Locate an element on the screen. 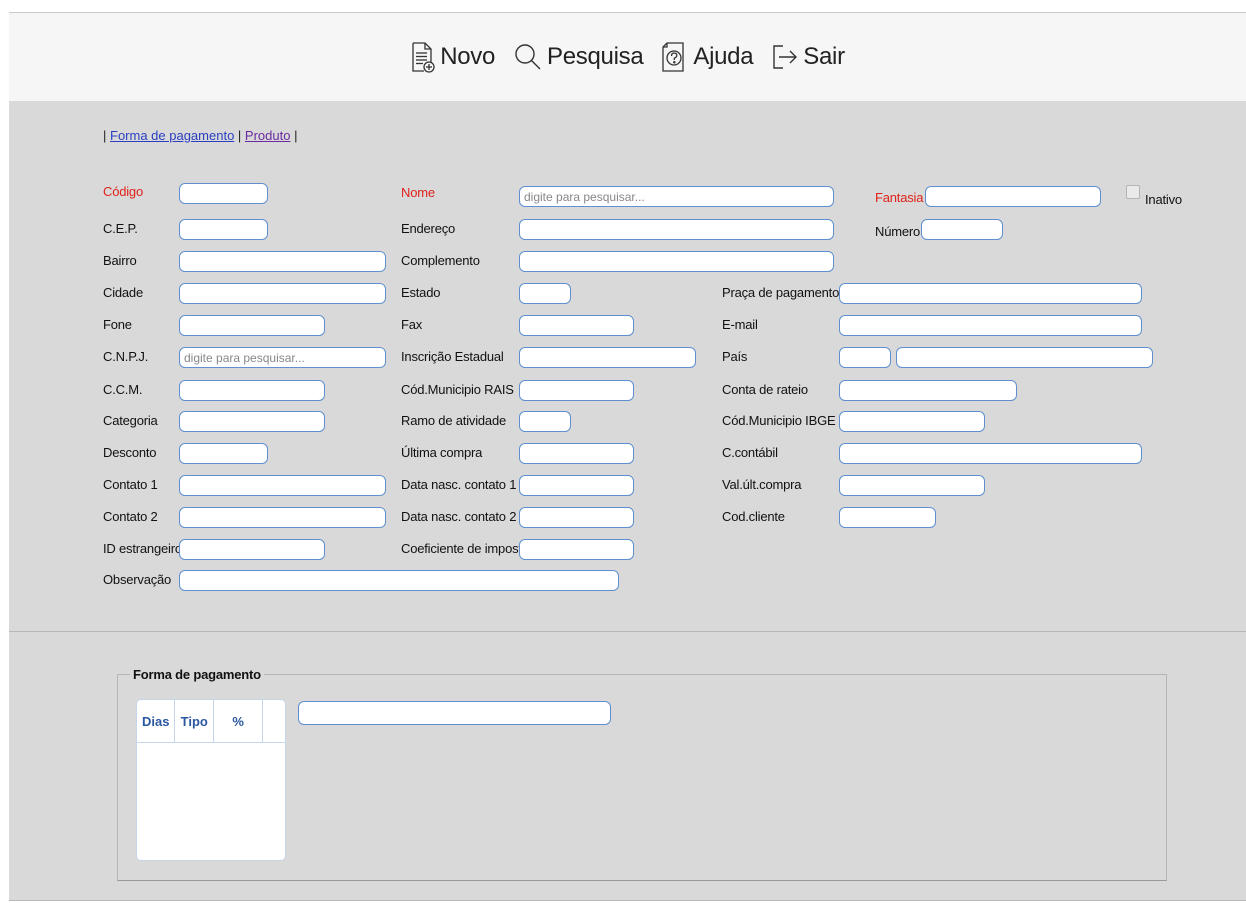  ramo-label: Ramo de atividade is located at coordinates (453, 420).